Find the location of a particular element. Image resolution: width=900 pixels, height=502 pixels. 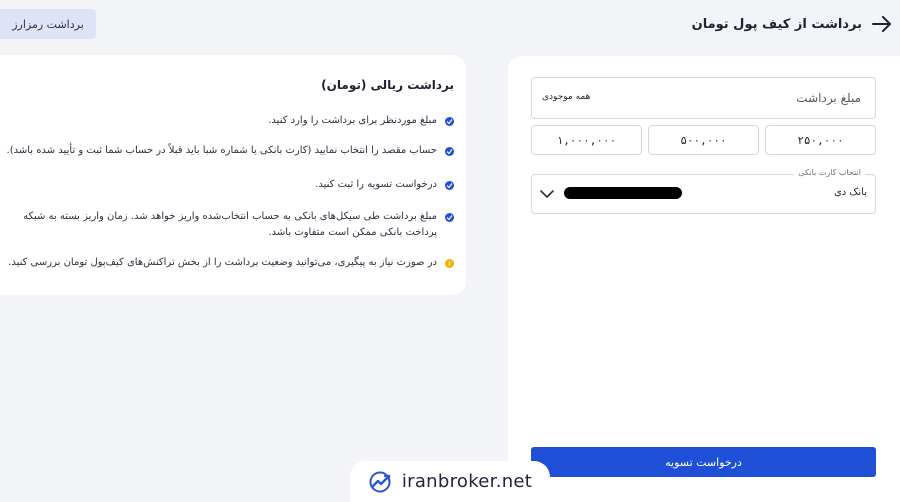

crypto-withdraw-button: برداشت رمزارز is located at coordinates (48, 24).